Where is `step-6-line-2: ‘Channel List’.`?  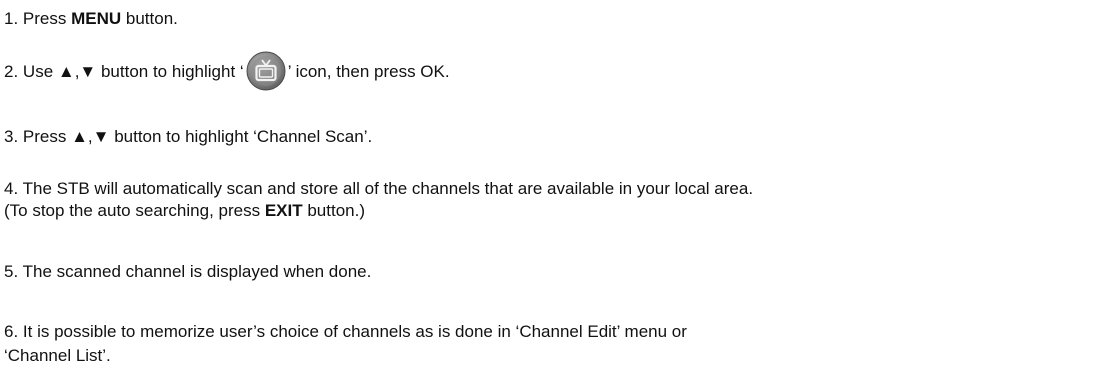
step-6-line-2: ‘Channel List’. is located at coordinates (57, 356).